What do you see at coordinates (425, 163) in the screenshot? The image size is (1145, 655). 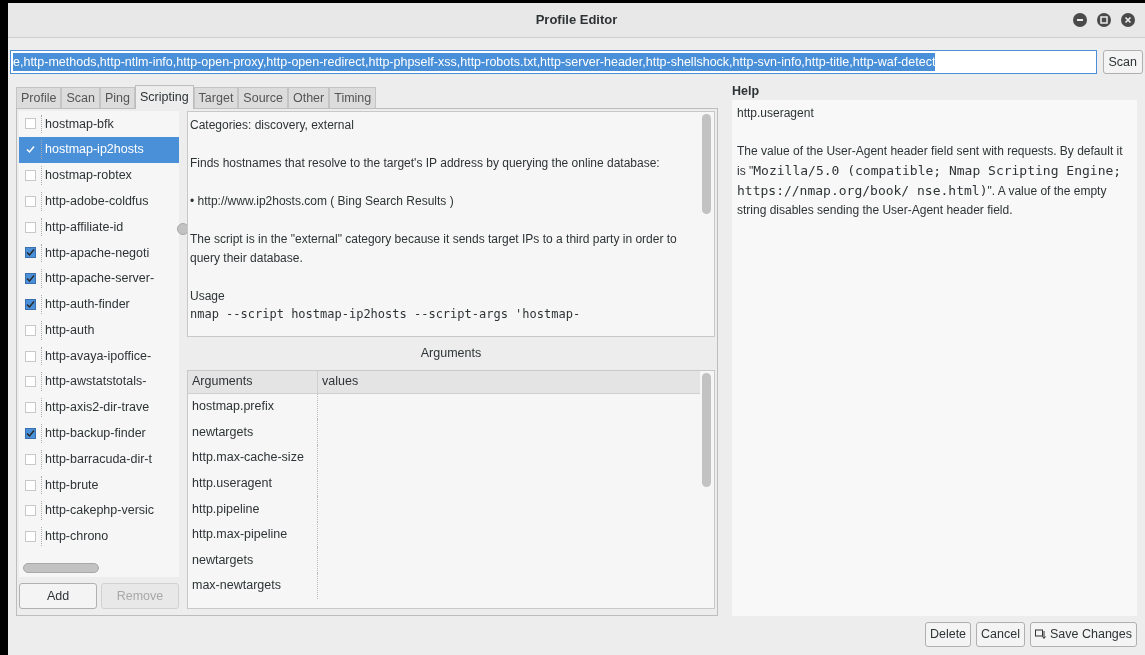 I see `description-text: Finds hostnames that resolve to the target's IP address by querying the online database:` at bounding box center [425, 163].